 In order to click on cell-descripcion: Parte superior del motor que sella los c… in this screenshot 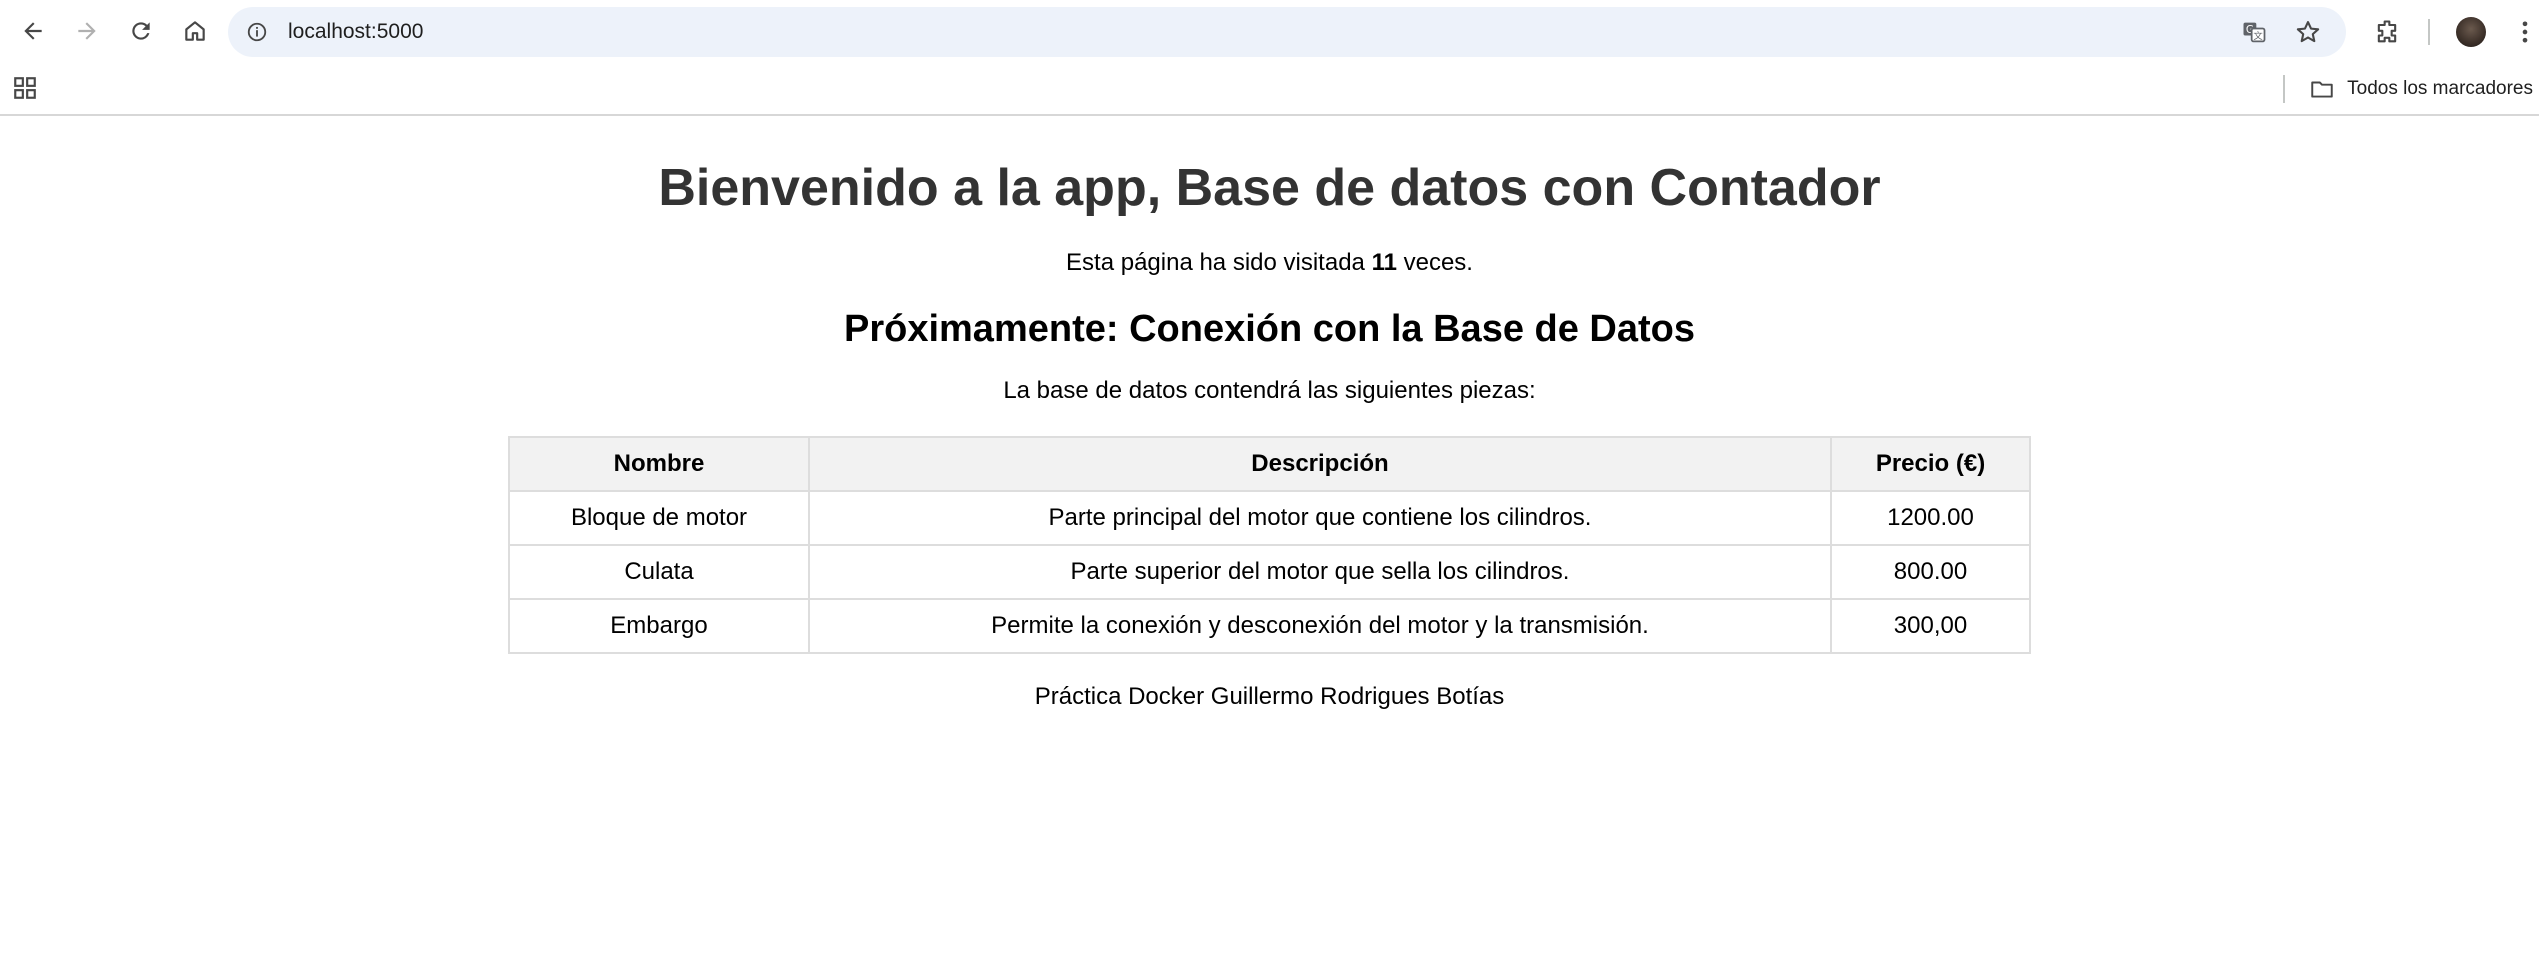, I will do `click(1320, 572)`.